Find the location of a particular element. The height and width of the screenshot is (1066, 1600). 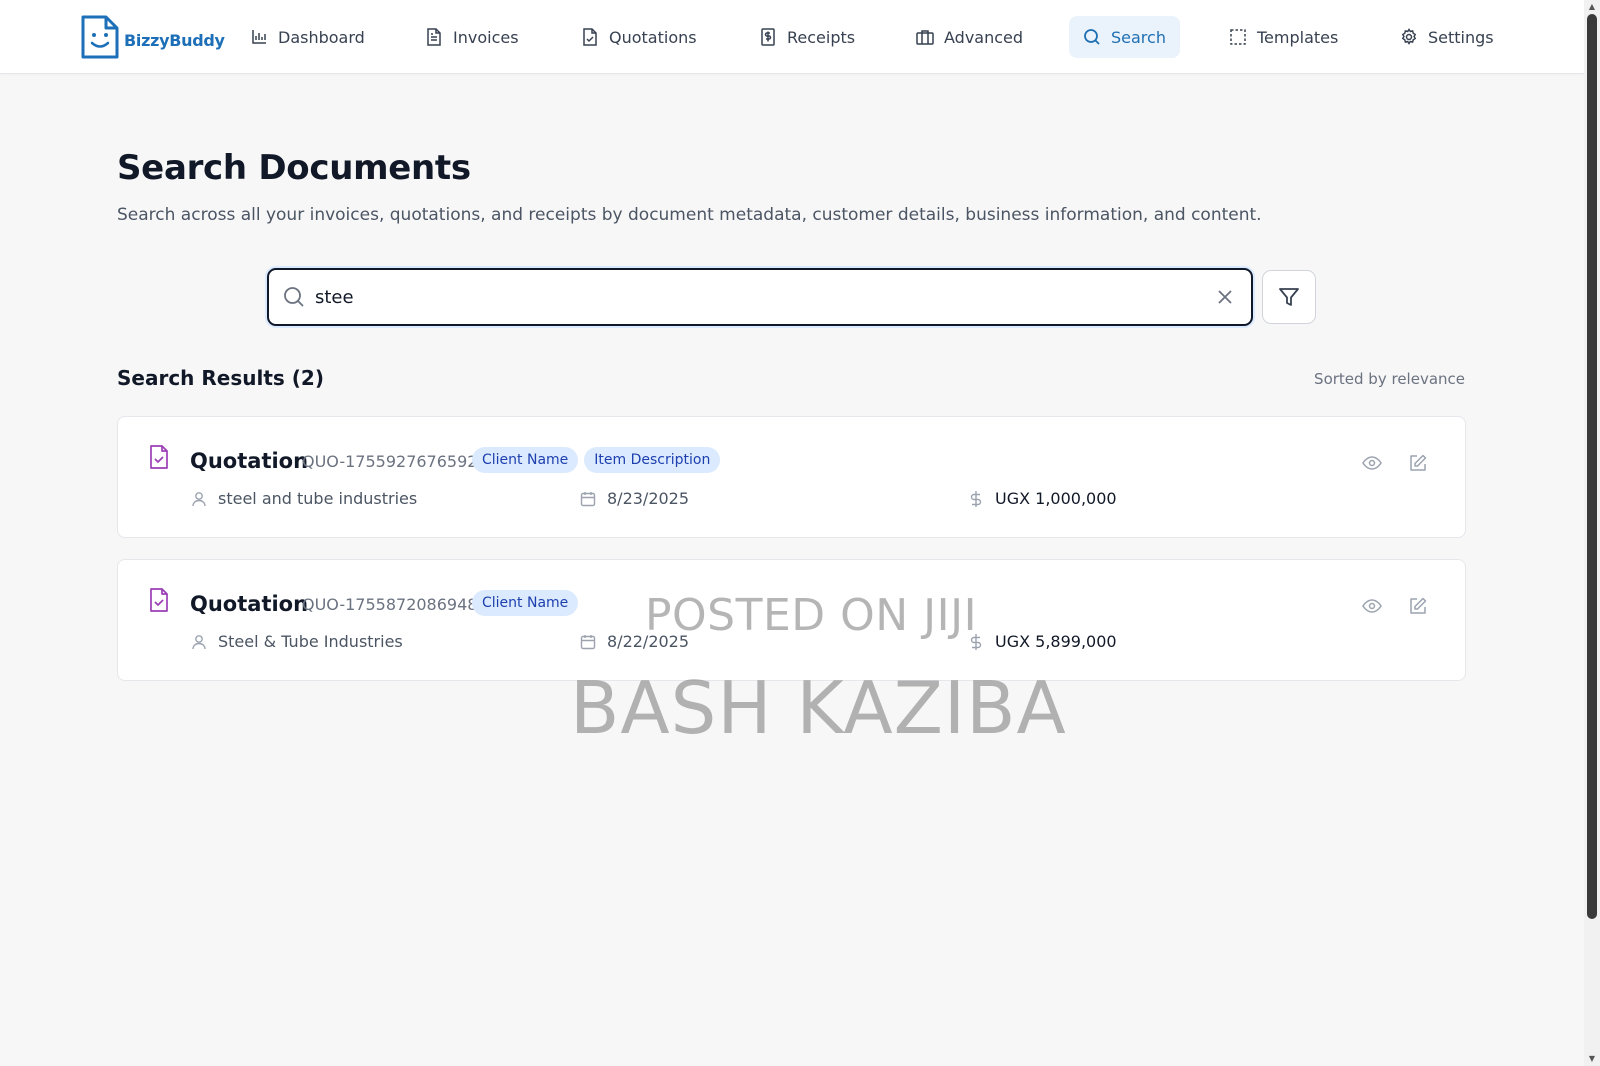

watermark-line-1: POSTED ON JIJI is located at coordinates (811, 615).